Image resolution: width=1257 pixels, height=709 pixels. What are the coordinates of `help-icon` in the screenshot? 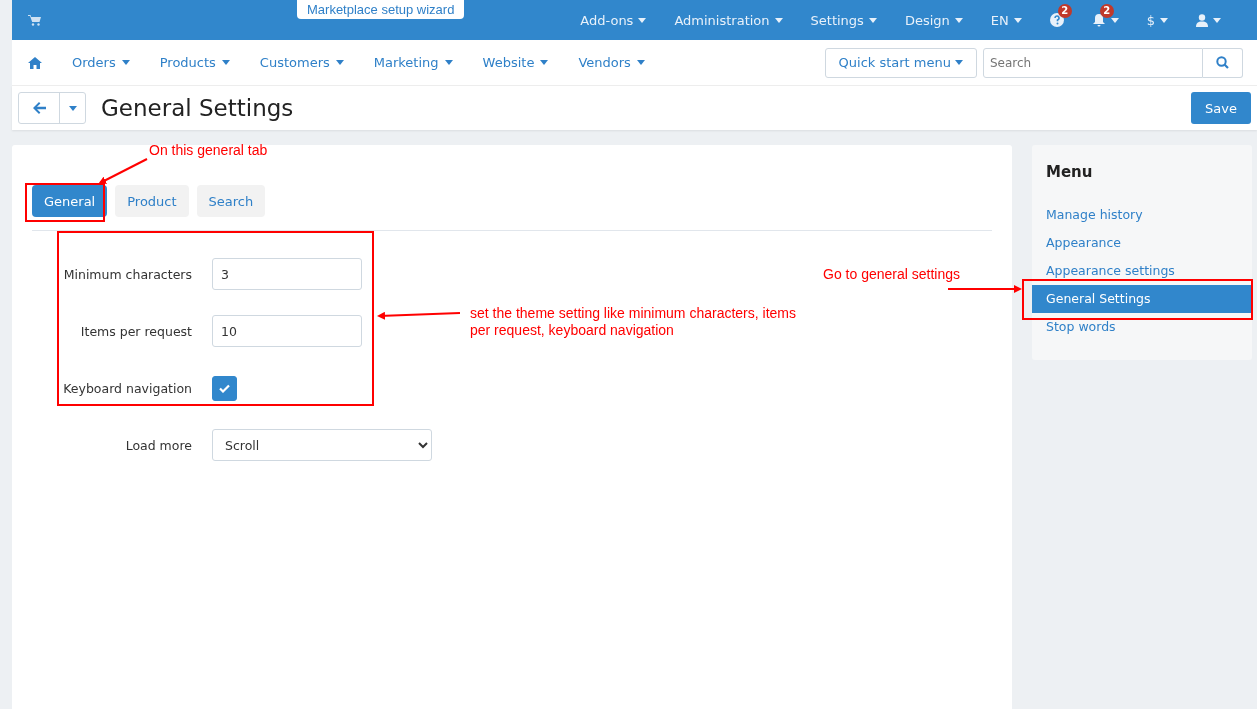 It's located at (1056, 20).